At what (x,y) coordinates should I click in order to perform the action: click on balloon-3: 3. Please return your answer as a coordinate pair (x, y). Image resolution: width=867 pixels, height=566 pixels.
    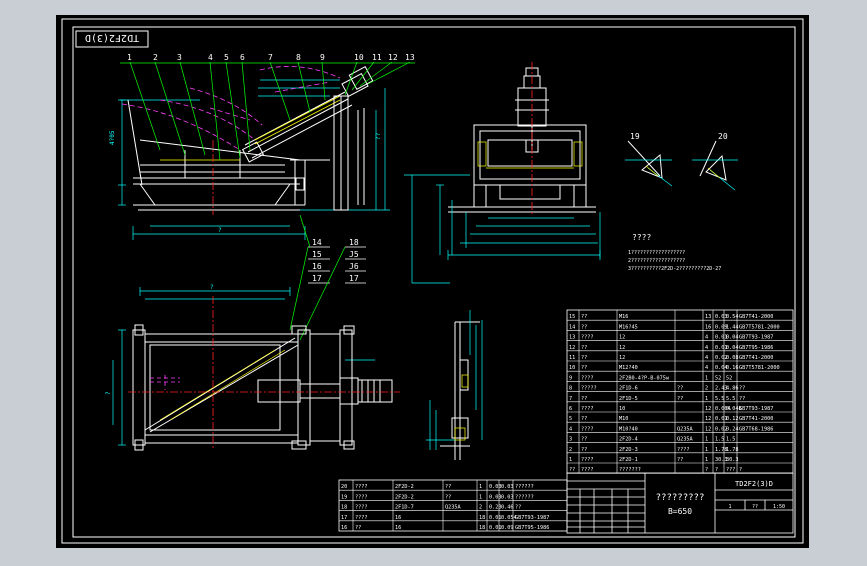
    Looking at the image, I should click on (179, 57).